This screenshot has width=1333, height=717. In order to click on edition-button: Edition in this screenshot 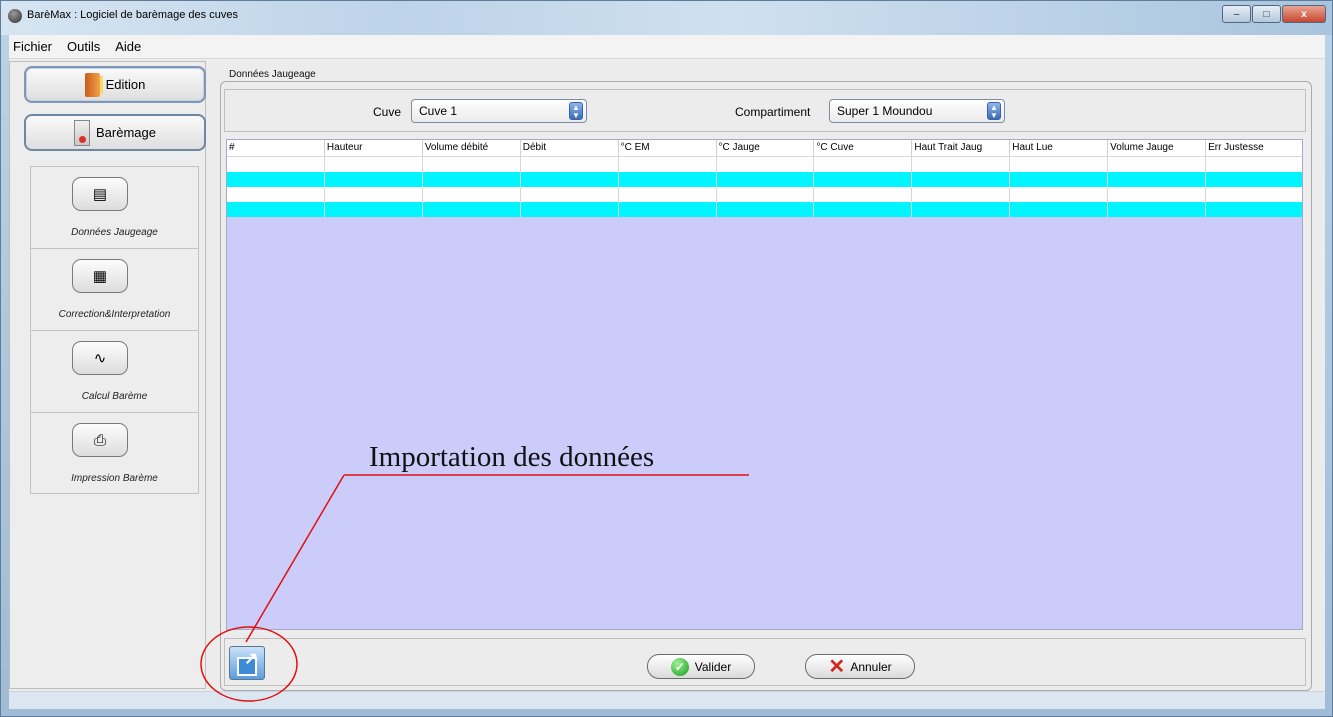, I will do `click(115, 84)`.